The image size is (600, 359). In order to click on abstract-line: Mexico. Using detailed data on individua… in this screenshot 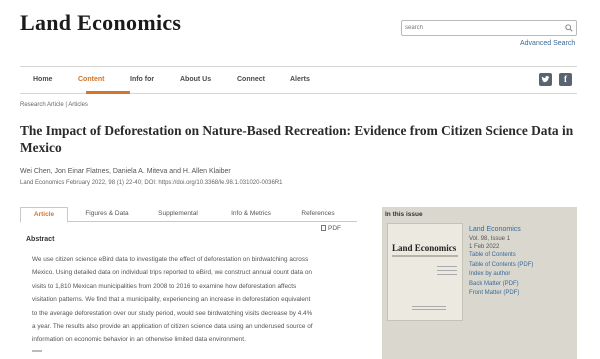, I will do `click(172, 273)`.